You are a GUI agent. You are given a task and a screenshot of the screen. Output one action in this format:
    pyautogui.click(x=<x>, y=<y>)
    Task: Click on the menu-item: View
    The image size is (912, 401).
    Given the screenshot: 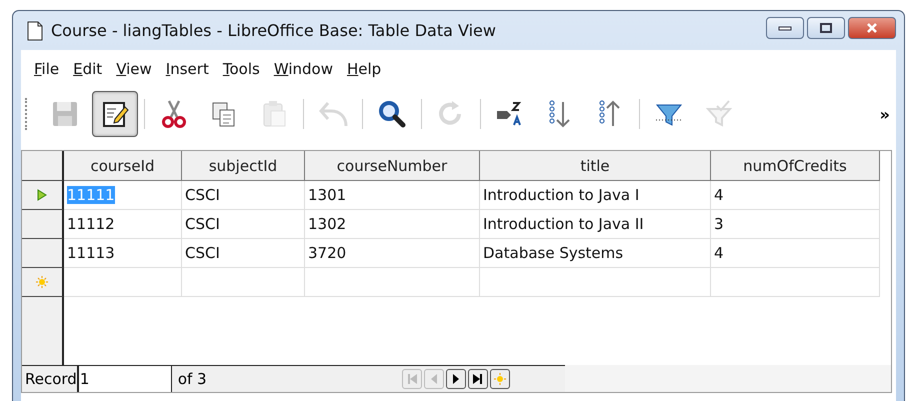 What is the action you would take?
    pyautogui.click(x=134, y=69)
    